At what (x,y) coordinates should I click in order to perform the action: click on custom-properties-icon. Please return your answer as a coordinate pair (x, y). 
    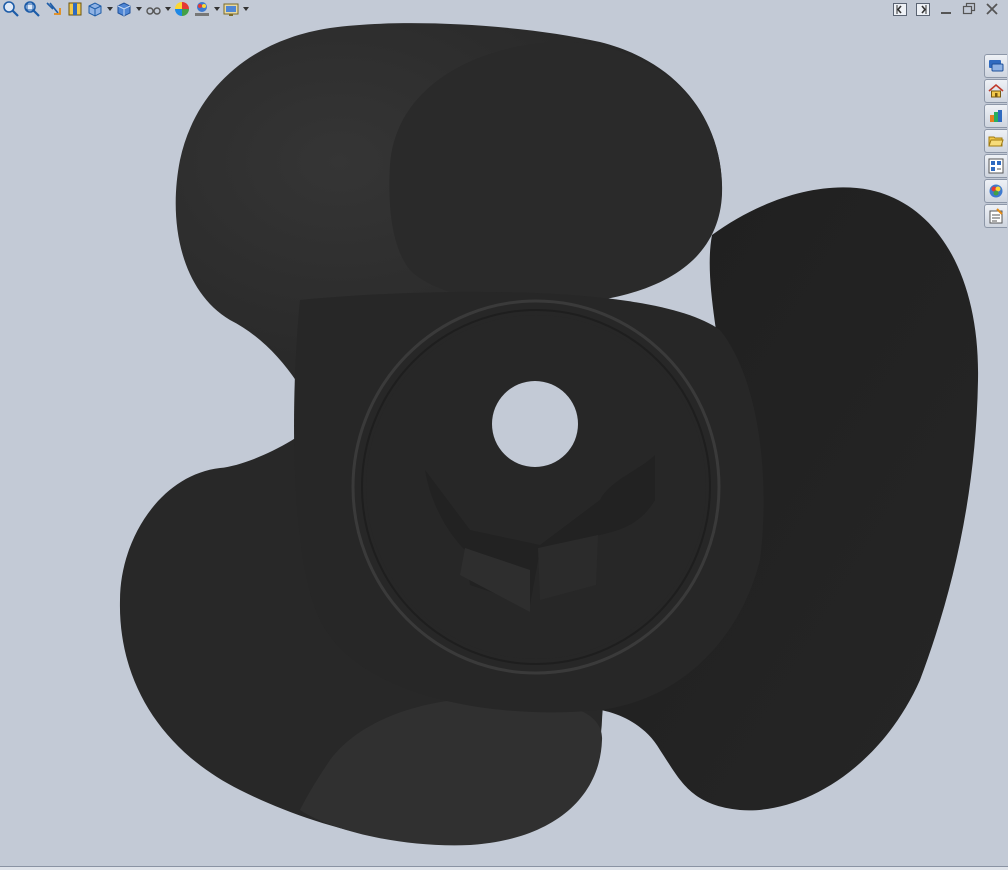
    Looking at the image, I should click on (995, 216).